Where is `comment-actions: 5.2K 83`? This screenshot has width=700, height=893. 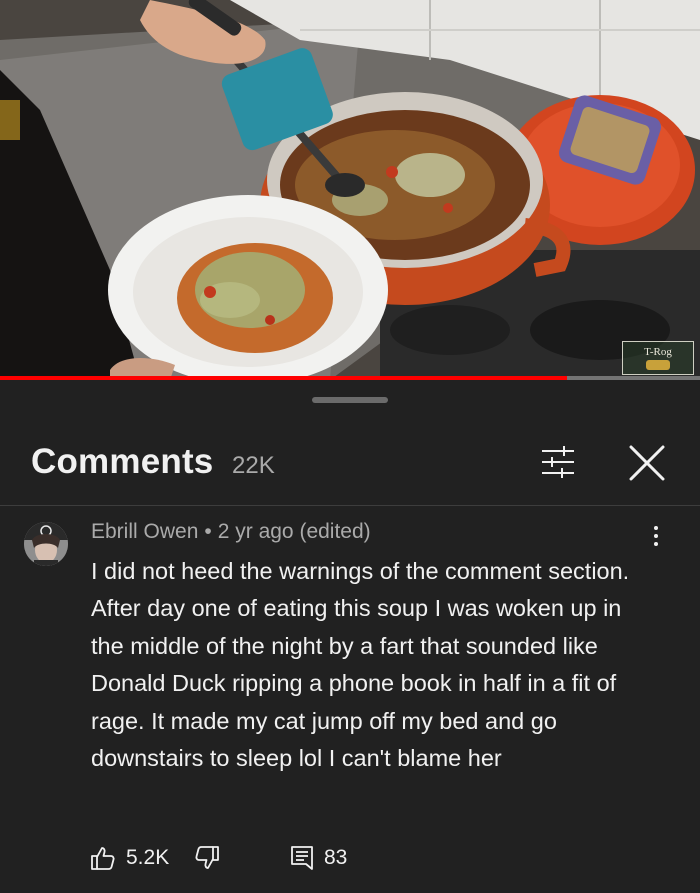
comment-actions: 5.2K 83 is located at coordinates (350, 858).